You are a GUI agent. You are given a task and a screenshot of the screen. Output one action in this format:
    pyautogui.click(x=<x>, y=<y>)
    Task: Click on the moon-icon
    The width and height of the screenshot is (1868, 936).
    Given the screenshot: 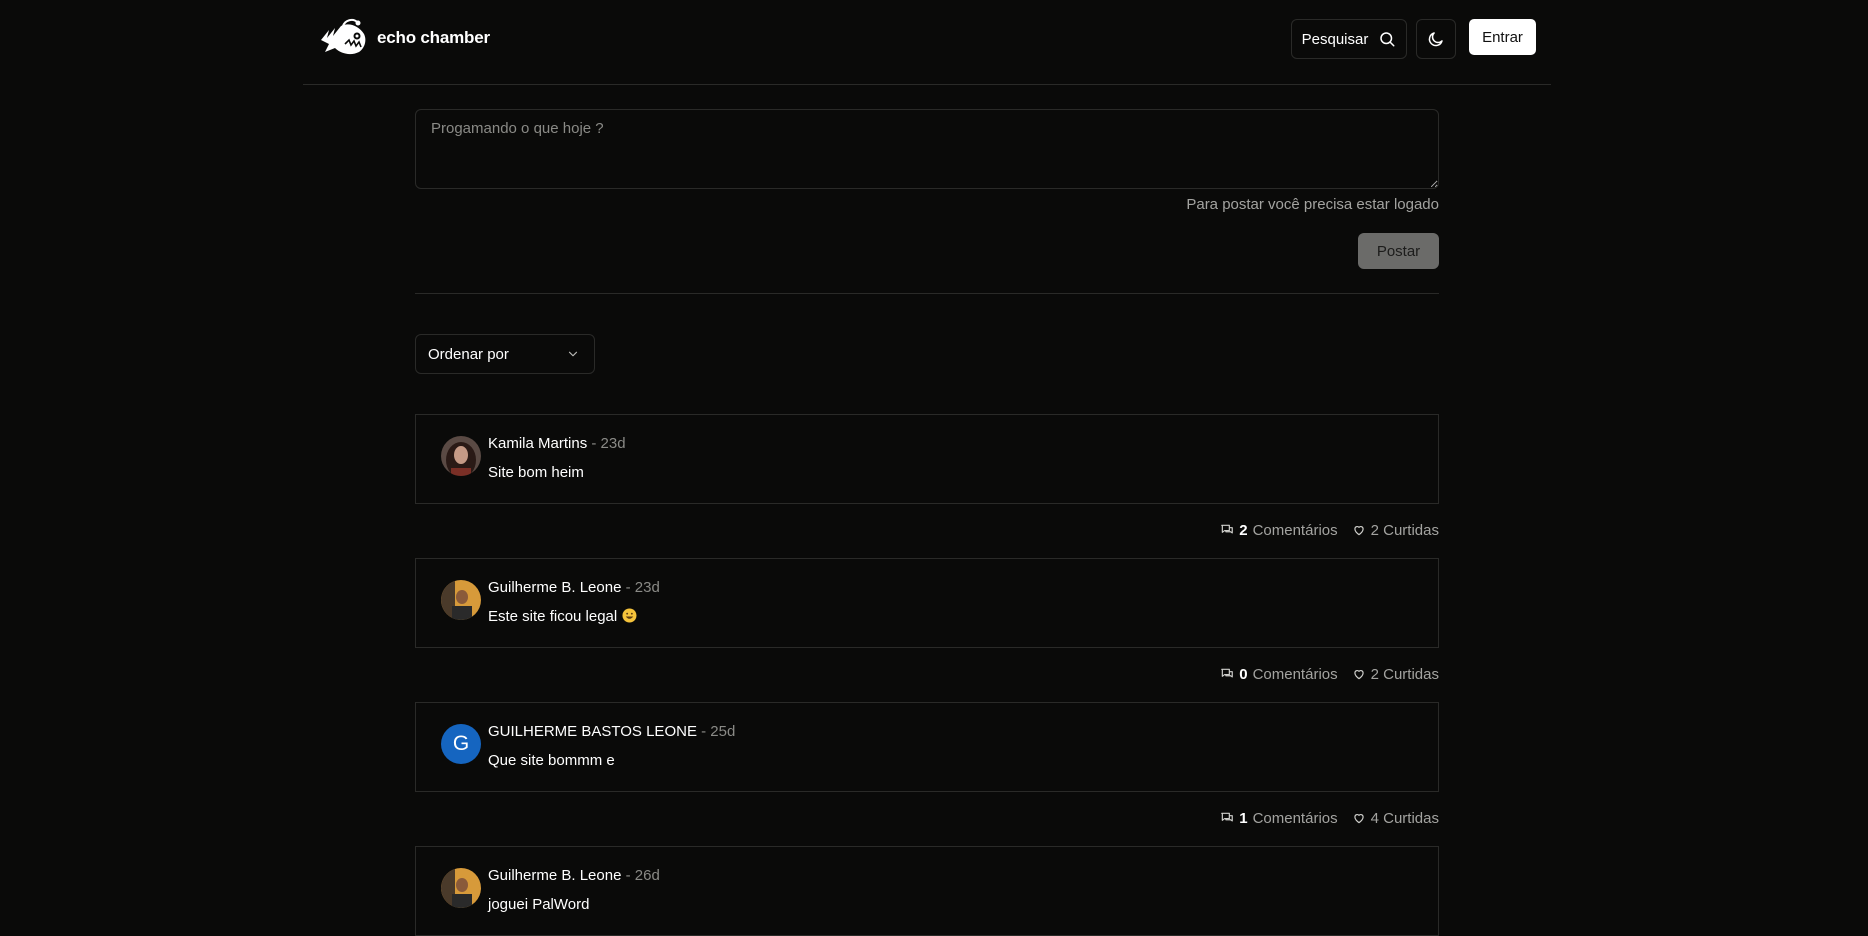 What is the action you would take?
    pyautogui.click(x=1435, y=39)
    